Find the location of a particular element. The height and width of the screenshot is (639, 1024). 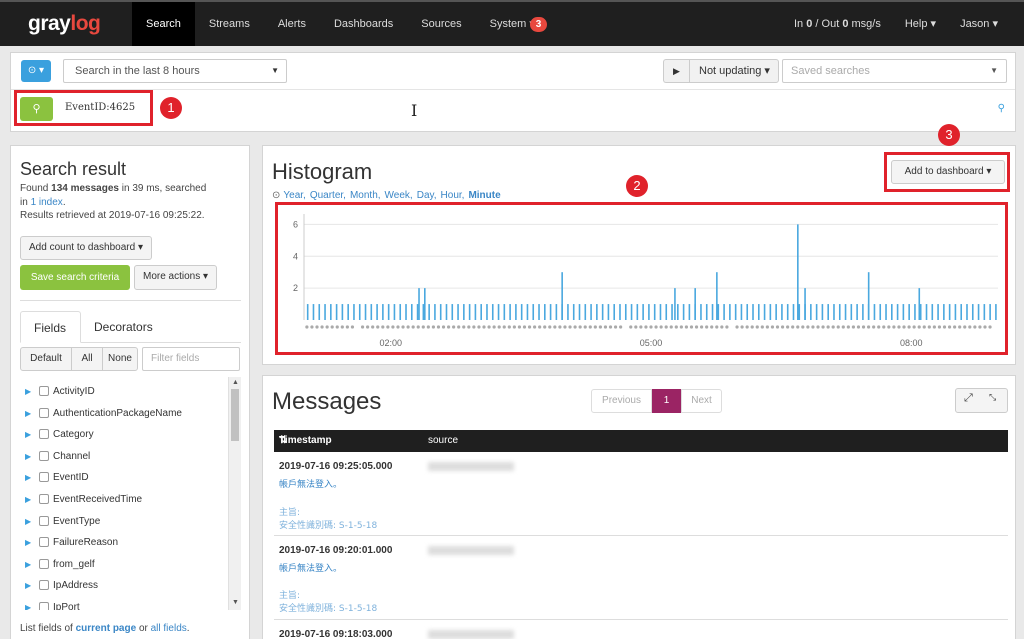

time-range-select: Search in the last 8 hours ▼ is located at coordinates (175, 71).